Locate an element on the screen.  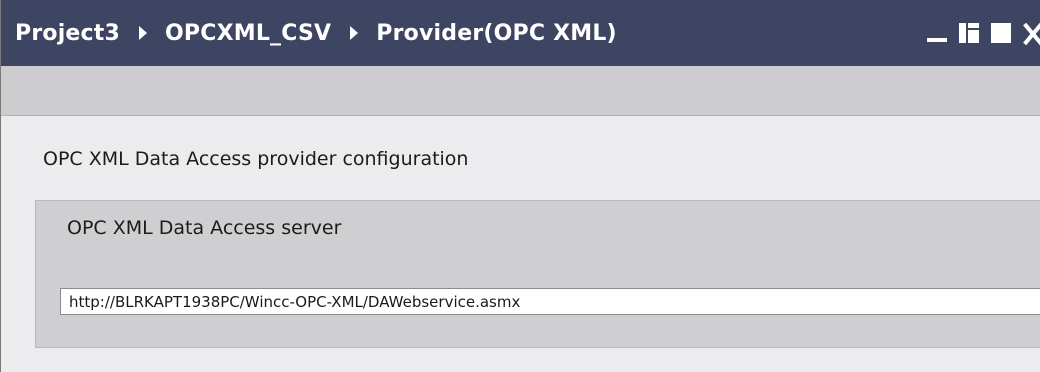
server-url-input is located at coordinates (550, 301).